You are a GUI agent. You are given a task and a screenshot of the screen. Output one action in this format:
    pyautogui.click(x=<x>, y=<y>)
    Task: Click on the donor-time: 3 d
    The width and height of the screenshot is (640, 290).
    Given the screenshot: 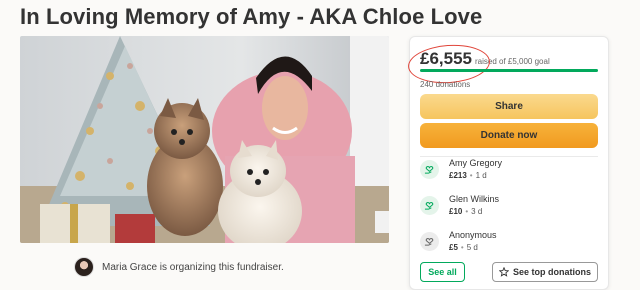 What is the action you would take?
    pyautogui.click(x=477, y=211)
    